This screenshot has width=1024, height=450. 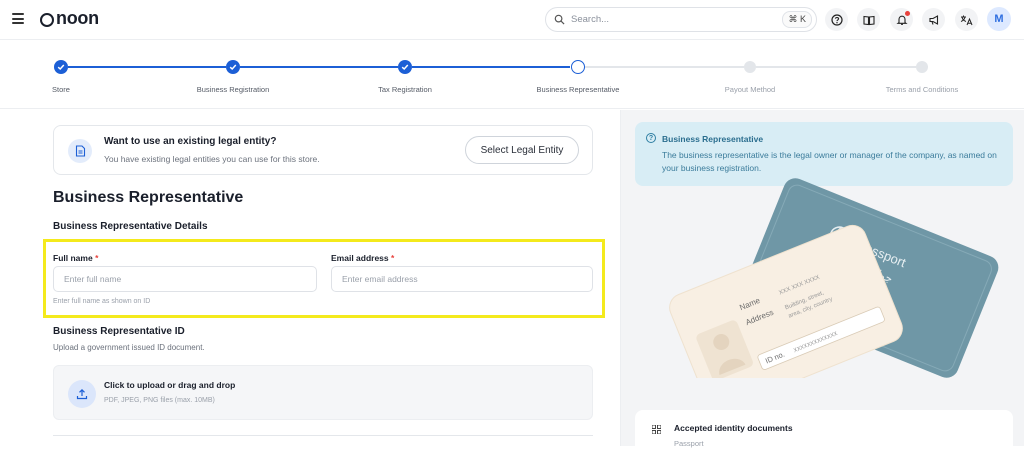 I want to click on bell-icon, so click(x=901, y=19).